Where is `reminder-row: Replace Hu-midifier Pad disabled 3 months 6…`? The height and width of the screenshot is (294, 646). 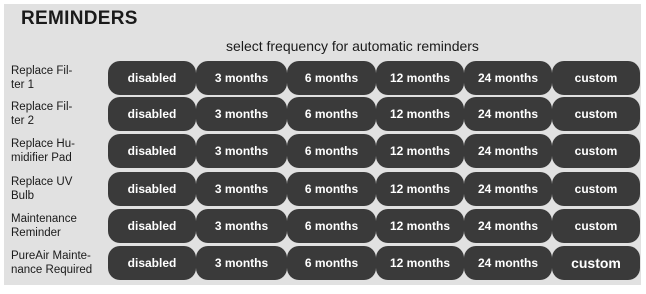 reminder-row: Replace Hu-midifier Pad disabled 3 months 6… is located at coordinates (322, 151).